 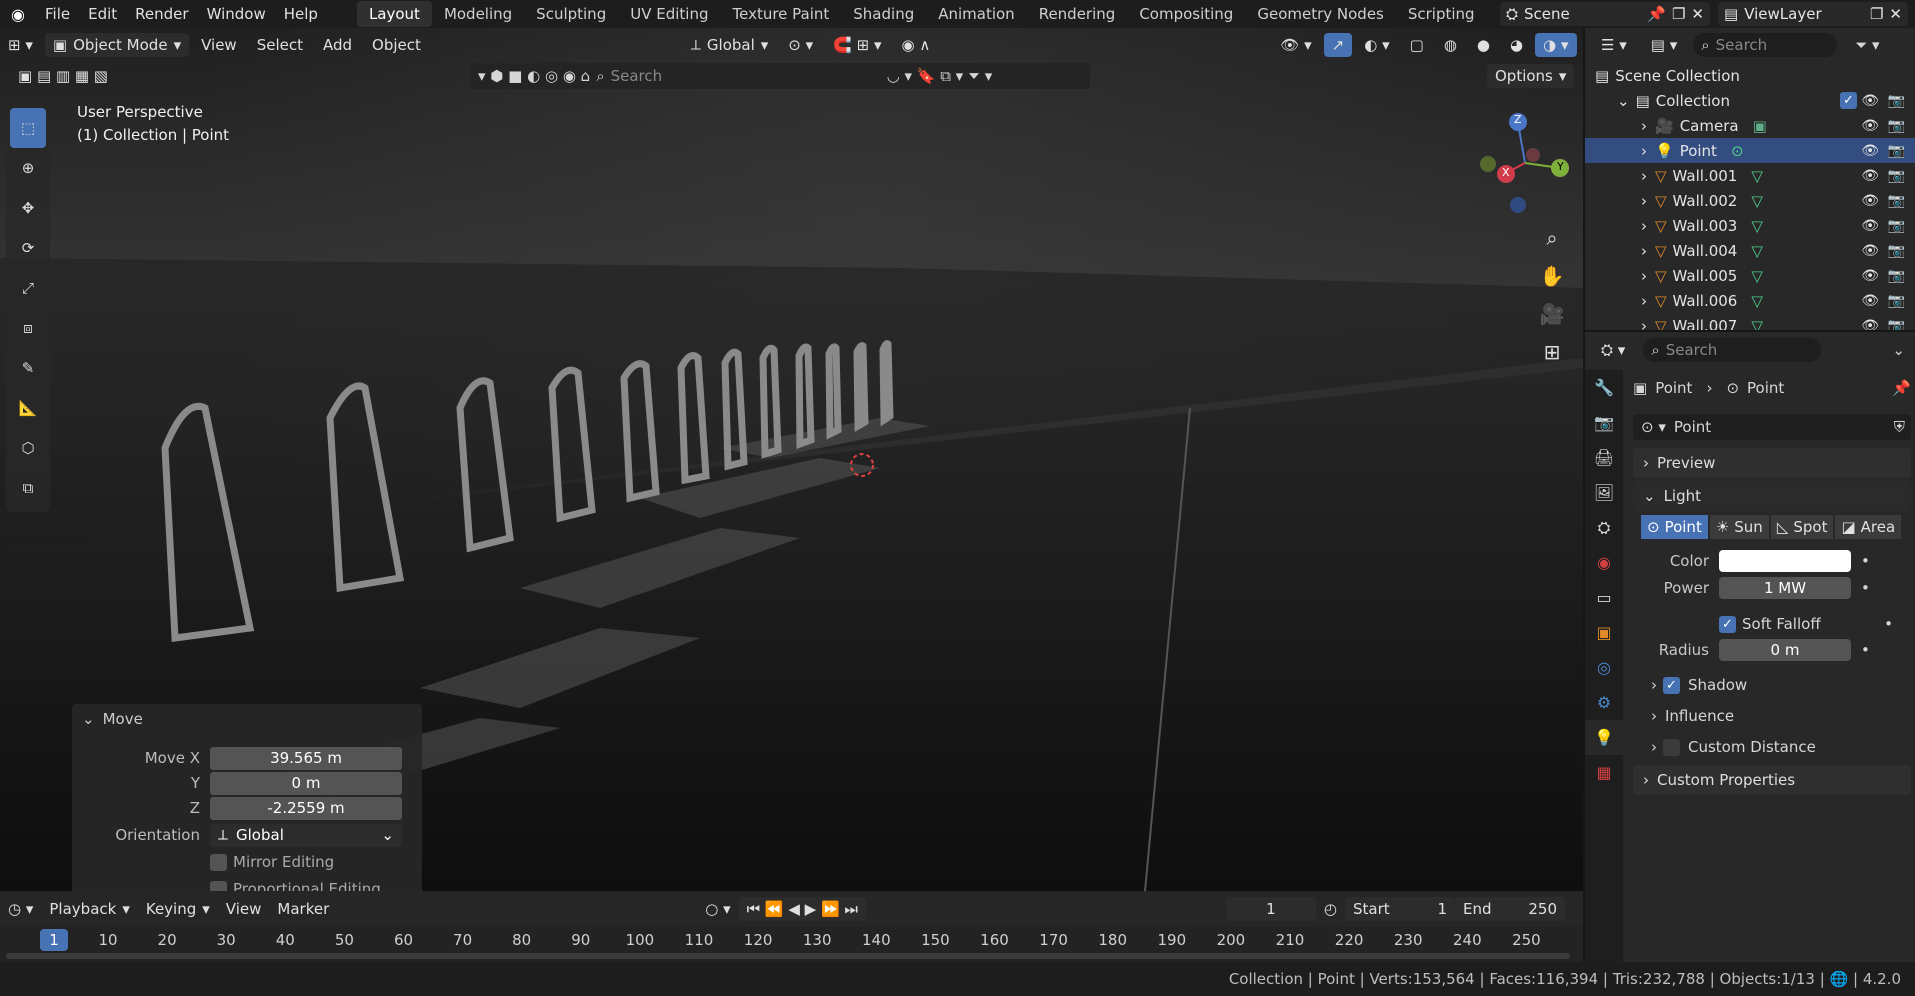 I want to click on light-type-point: ⊙ Point, so click(x=1674, y=527).